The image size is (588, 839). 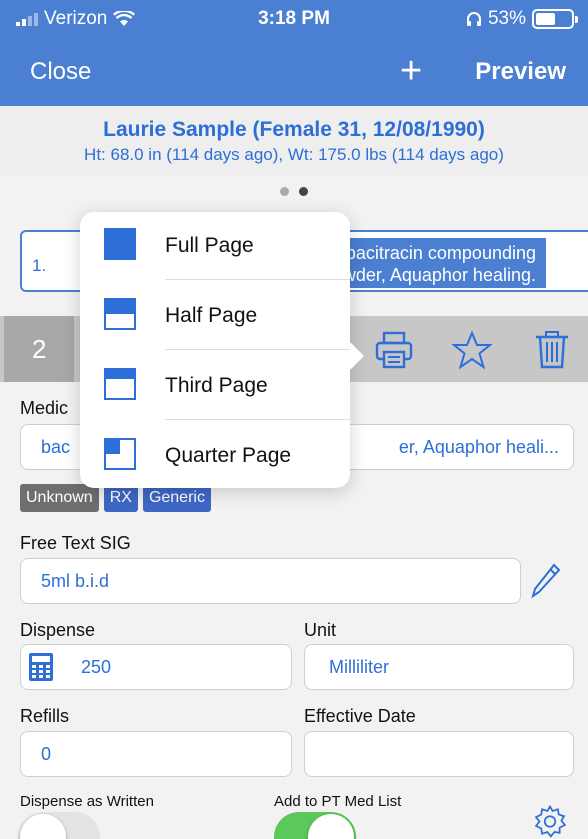 What do you see at coordinates (359, 666) in the screenshot?
I see `unit-value: Milliliter` at bounding box center [359, 666].